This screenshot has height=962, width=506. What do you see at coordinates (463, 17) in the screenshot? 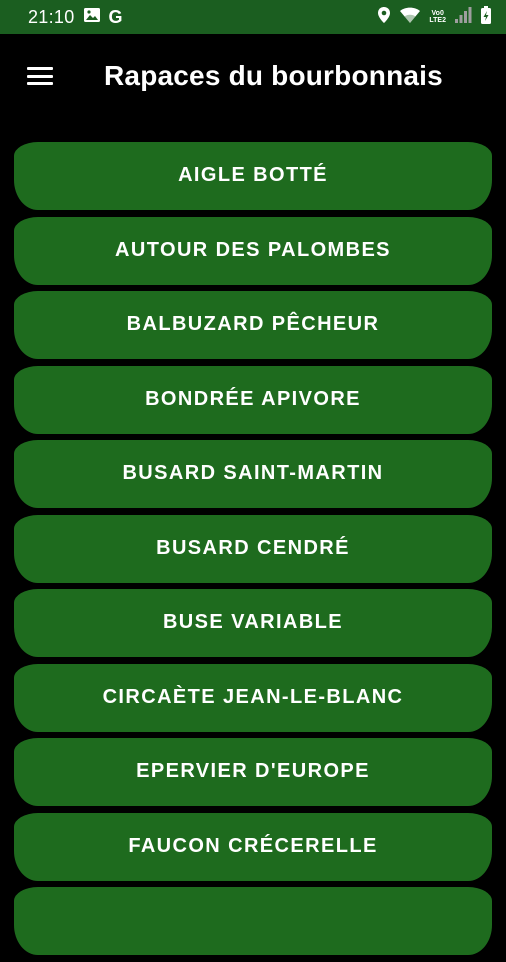
I see `signal-icon` at bounding box center [463, 17].